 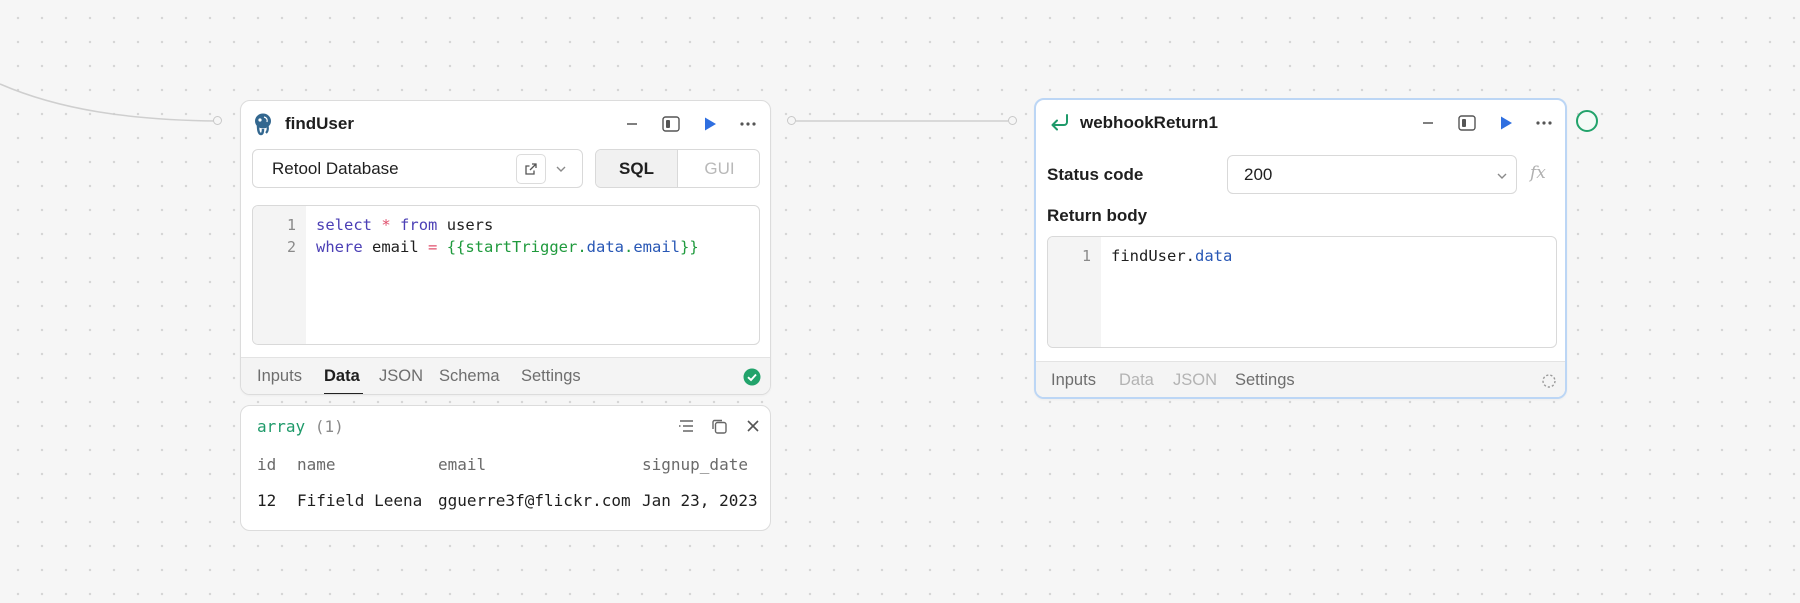 What do you see at coordinates (291, 247) in the screenshot?
I see `line-number: 2` at bounding box center [291, 247].